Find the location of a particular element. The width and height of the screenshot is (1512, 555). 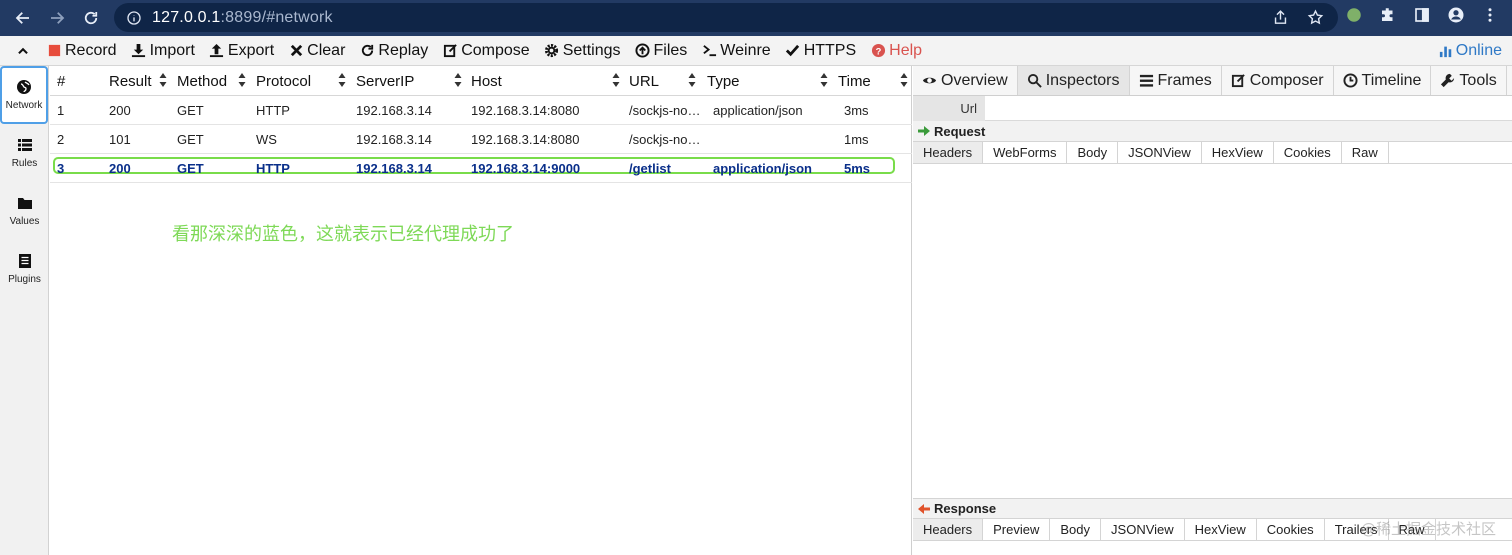

help-button: ? Help is located at coordinates (896, 51).